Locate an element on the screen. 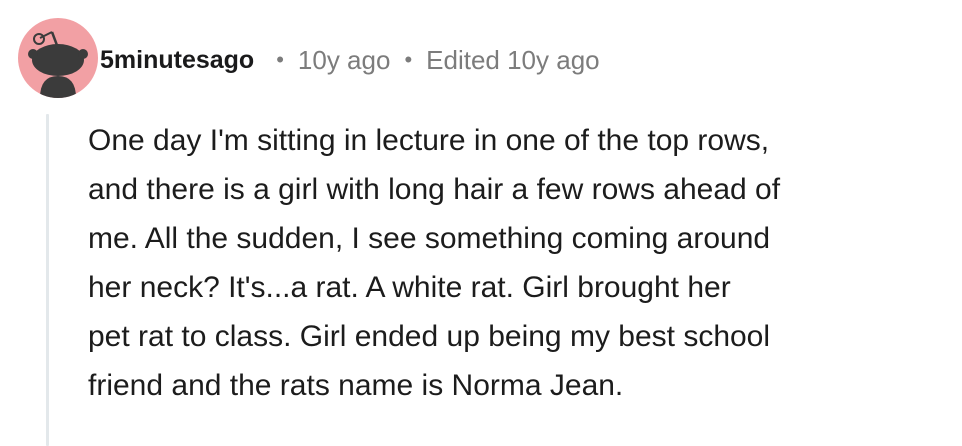 This screenshot has height=446, width=962. thread-line is located at coordinates (47, 280).